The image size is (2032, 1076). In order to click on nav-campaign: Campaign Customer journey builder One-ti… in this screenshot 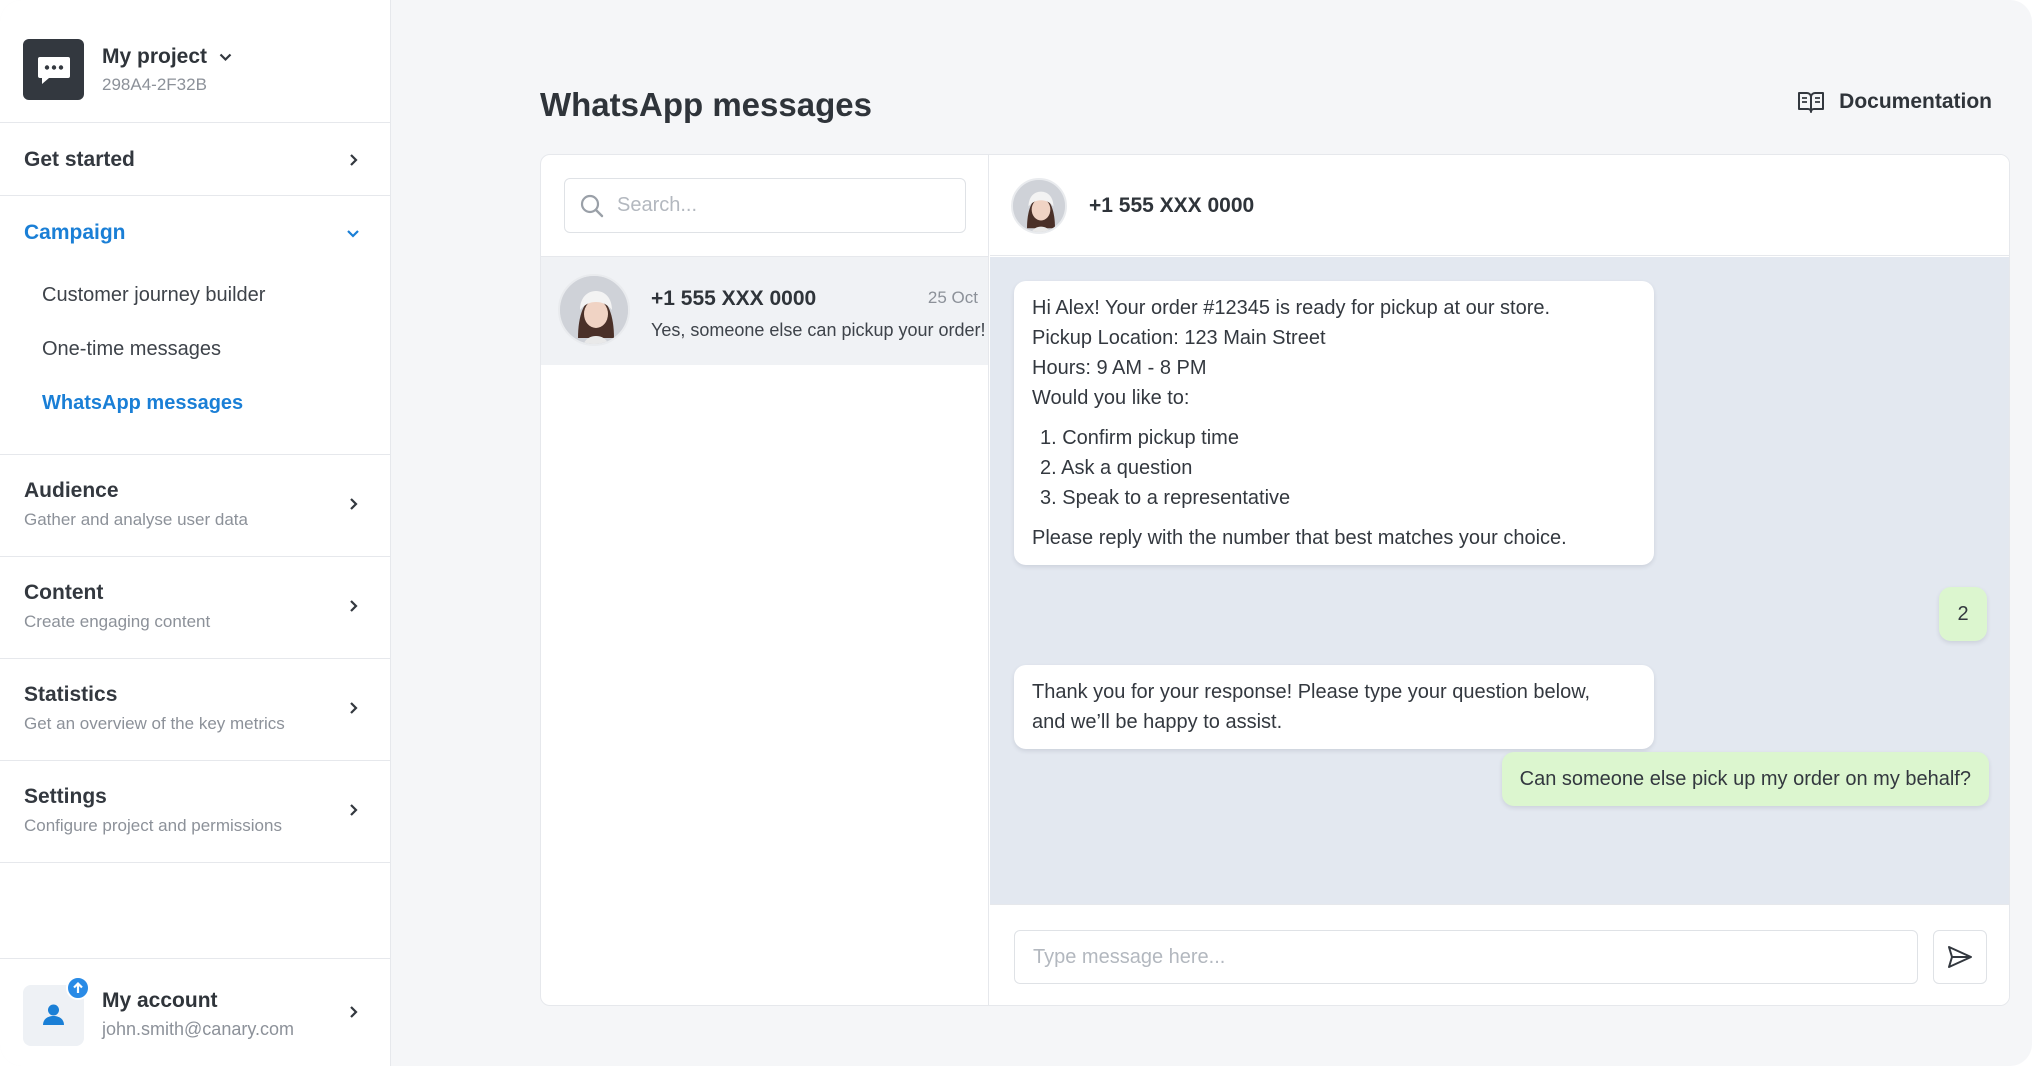, I will do `click(195, 325)`.